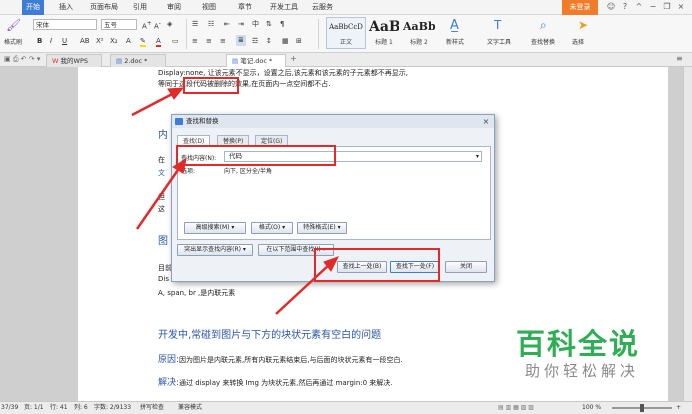 Image resolution: width=692 pixels, height=414 pixels. What do you see at coordinates (642, 408) in the screenshot?
I see `zoom-slider-thumb` at bounding box center [642, 408].